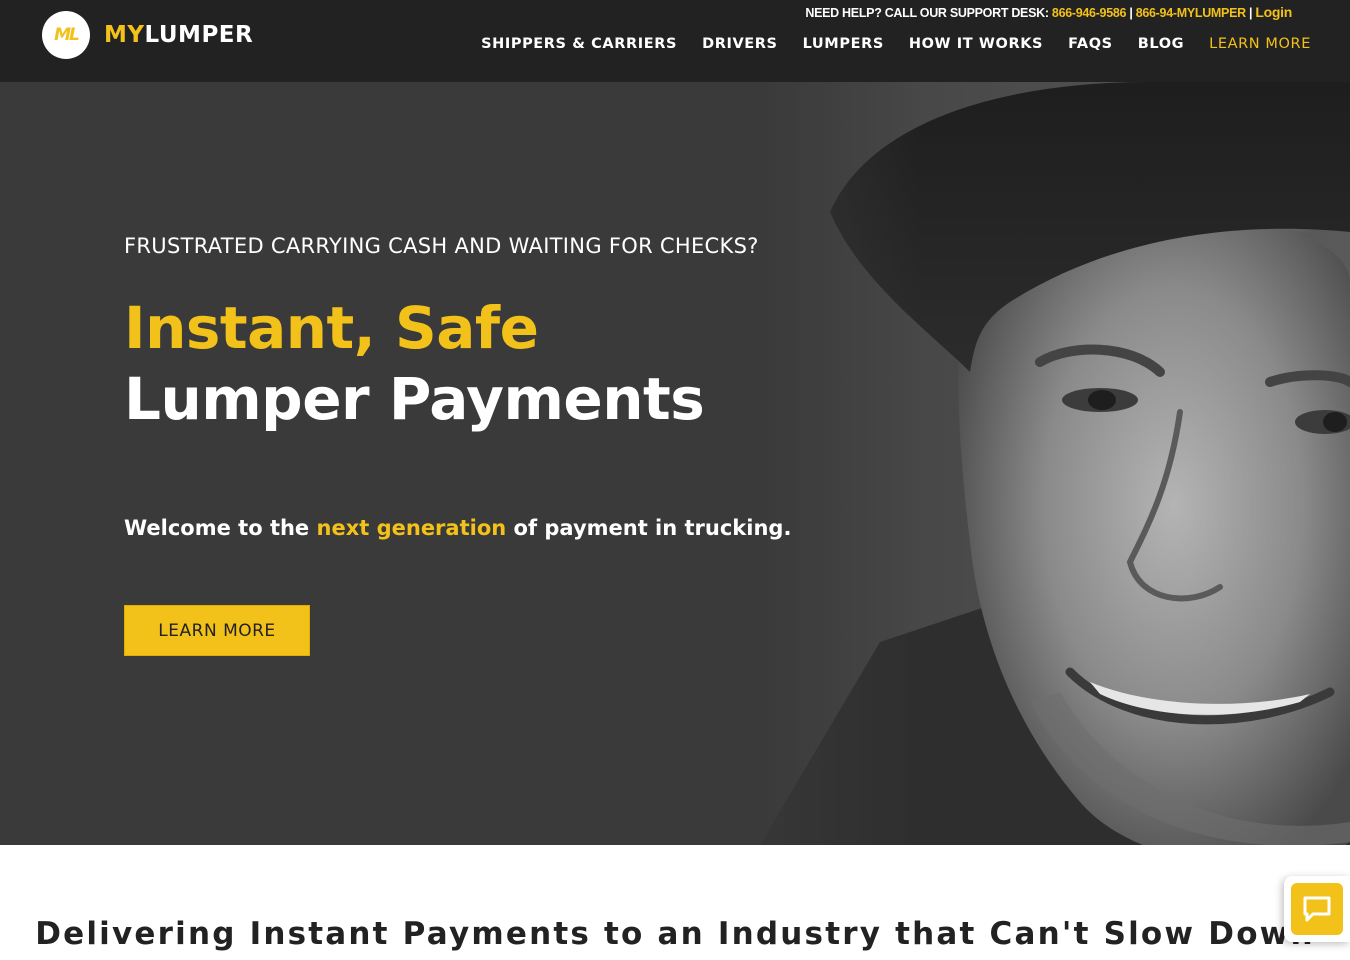  Describe the element at coordinates (1161, 44) in the screenshot. I see `nav-blog: BLOG` at that location.